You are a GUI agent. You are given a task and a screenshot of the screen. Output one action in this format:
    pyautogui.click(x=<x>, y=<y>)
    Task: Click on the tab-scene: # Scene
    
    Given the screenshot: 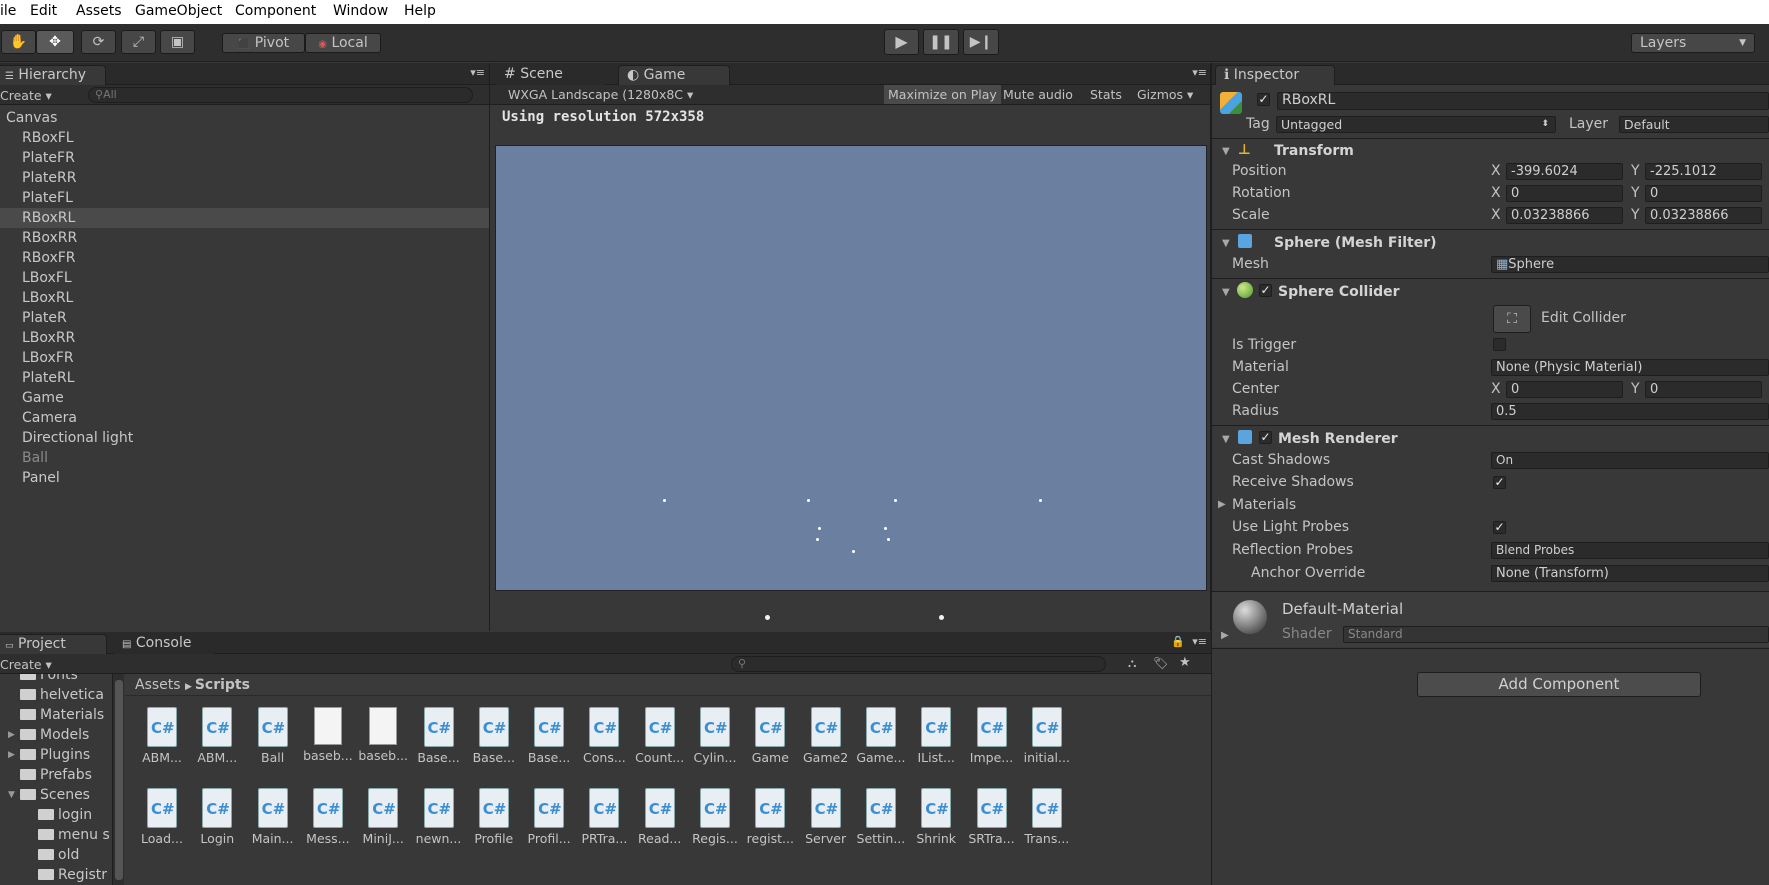 What is the action you would take?
    pyautogui.click(x=550, y=75)
    